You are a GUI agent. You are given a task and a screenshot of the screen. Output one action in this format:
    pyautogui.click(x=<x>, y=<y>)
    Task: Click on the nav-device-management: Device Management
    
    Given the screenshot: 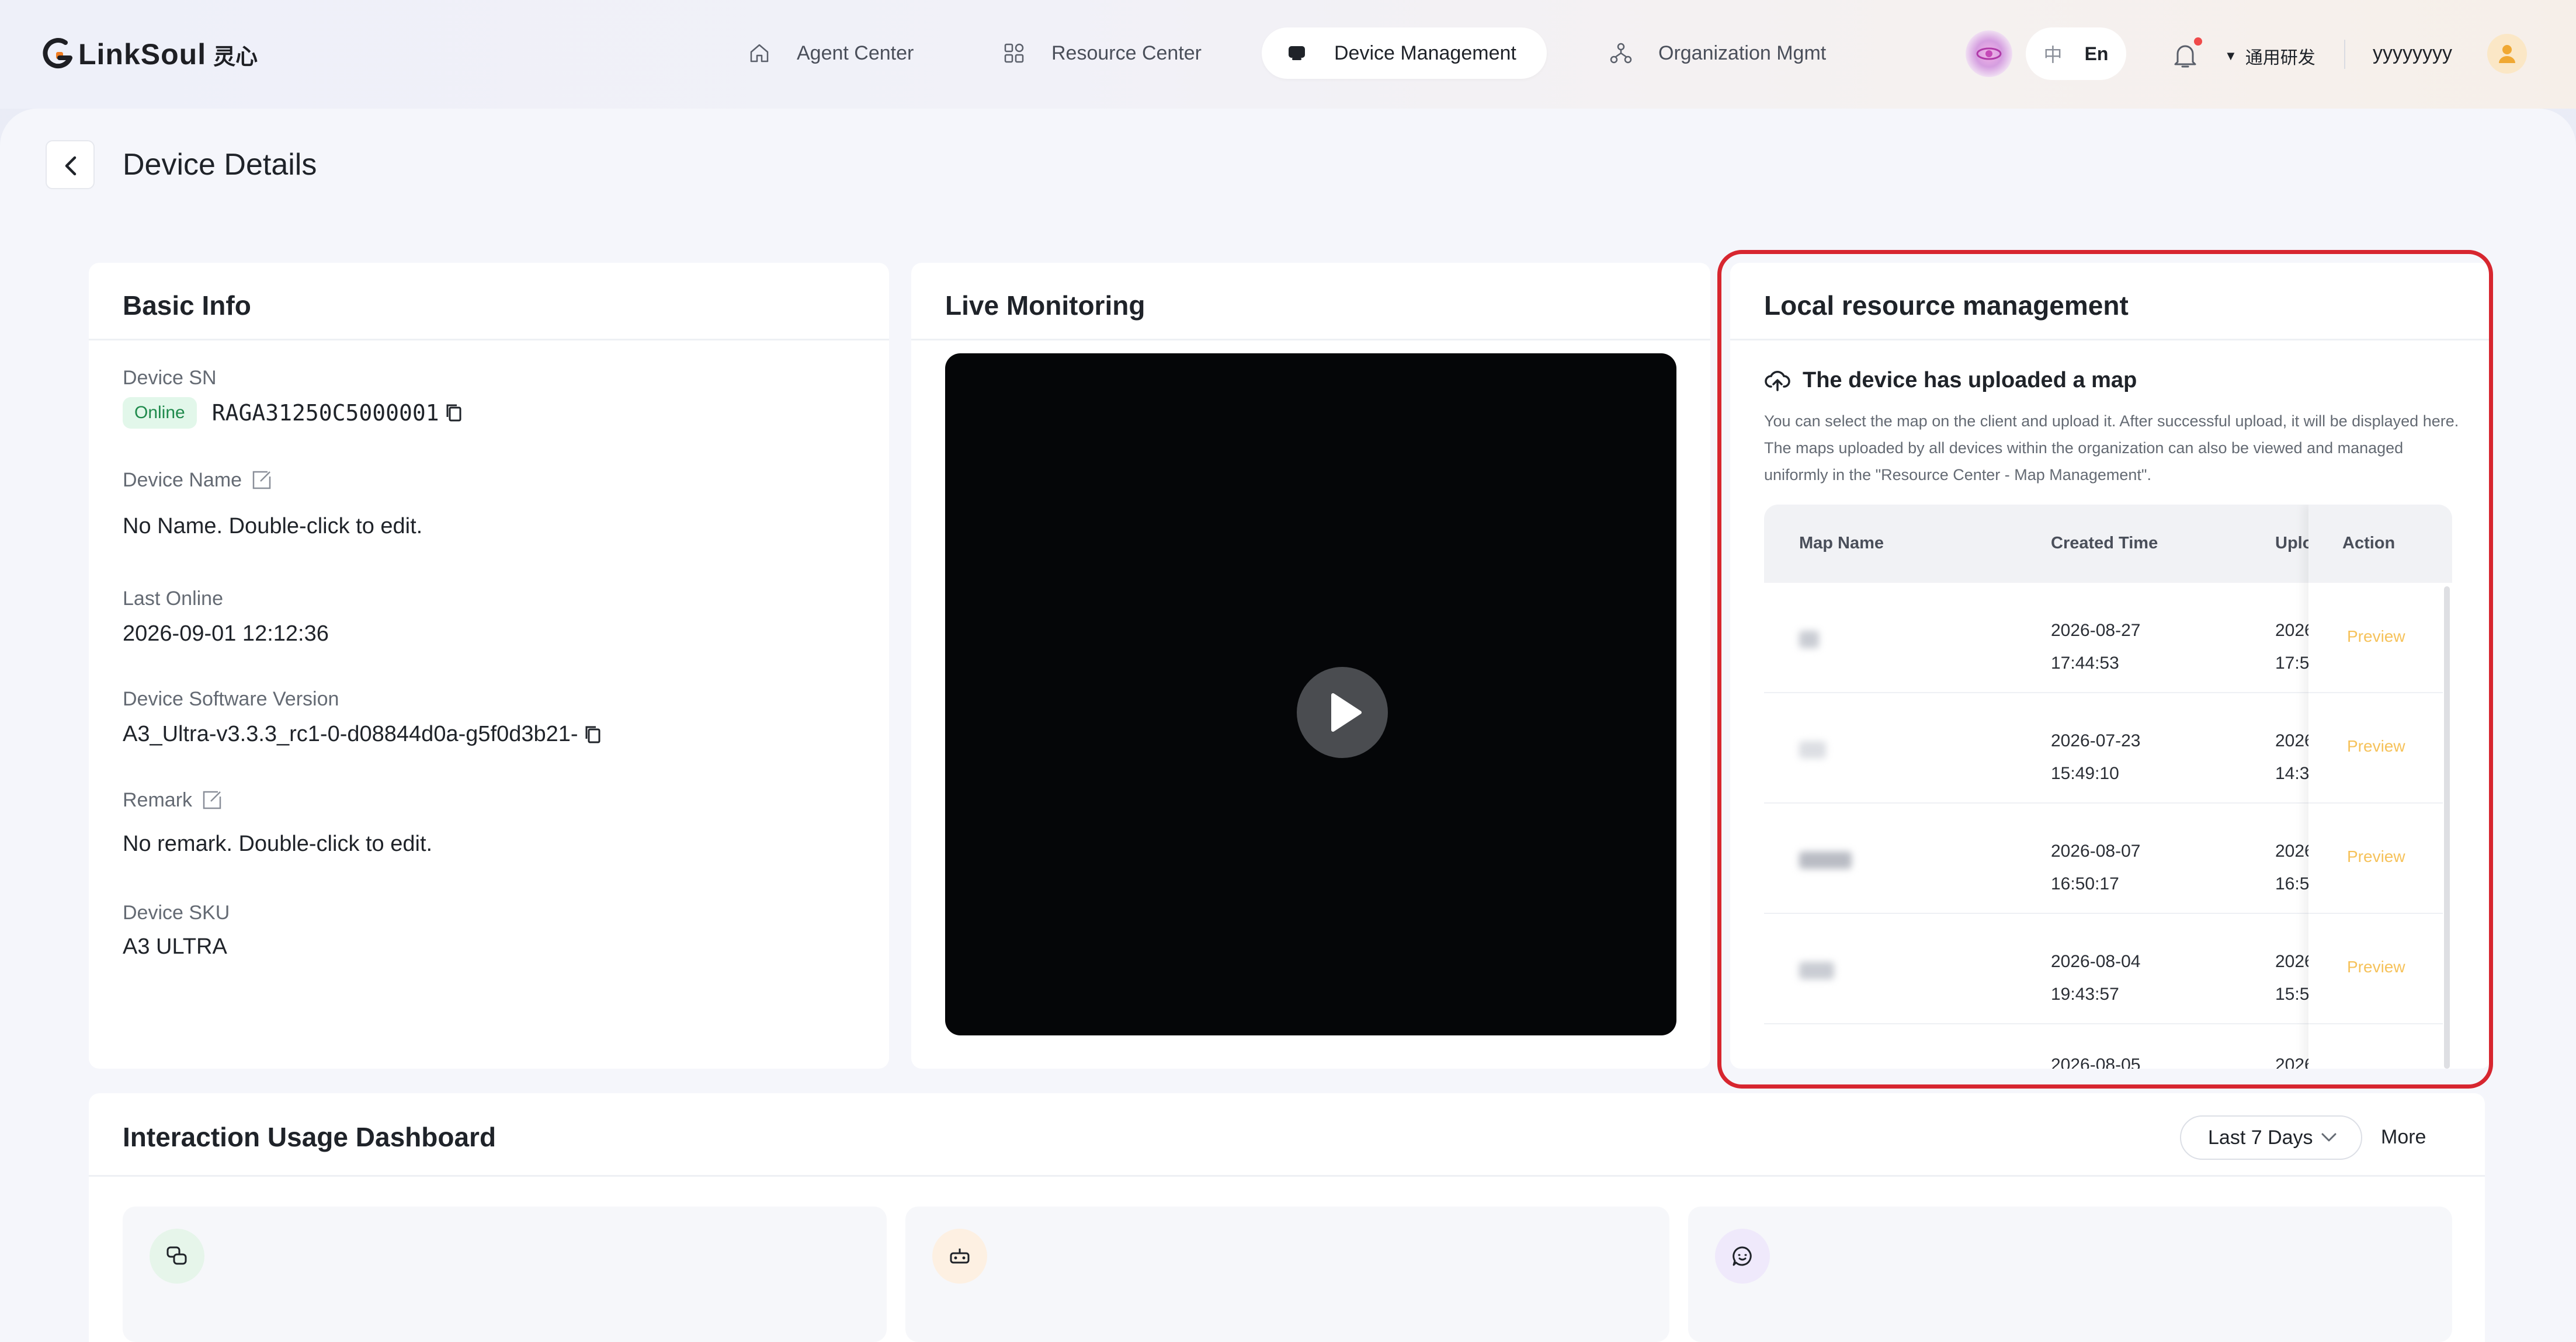 What is the action you would take?
    pyautogui.click(x=1404, y=53)
    